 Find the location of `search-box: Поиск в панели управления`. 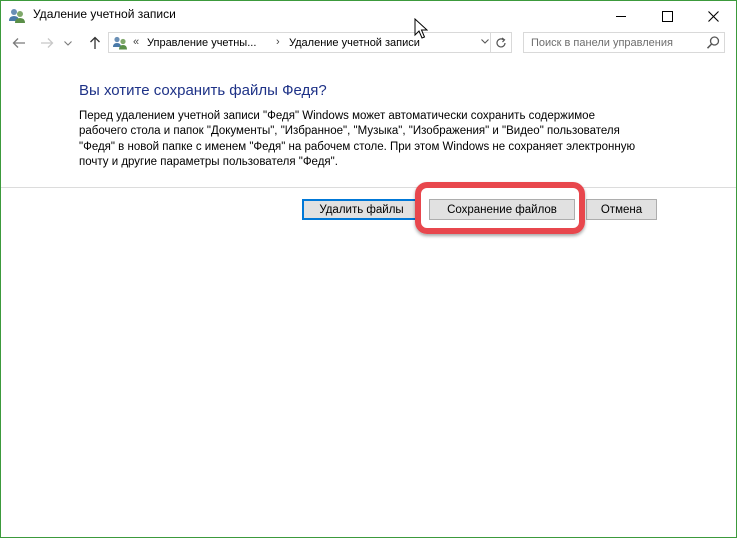

search-box: Поиск в панели управления is located at coordinates (624, 42).